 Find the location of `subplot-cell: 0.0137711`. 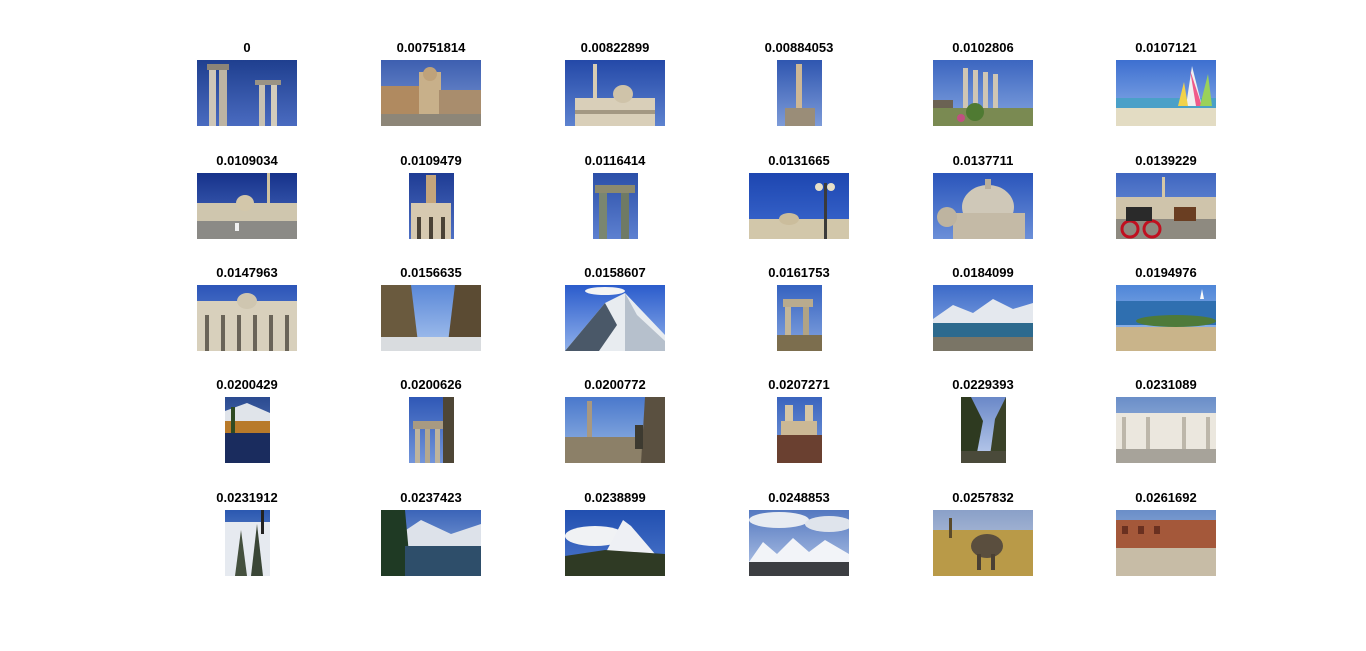

subplot-cell: 0.0137711 is located at coordinates (983, 203).